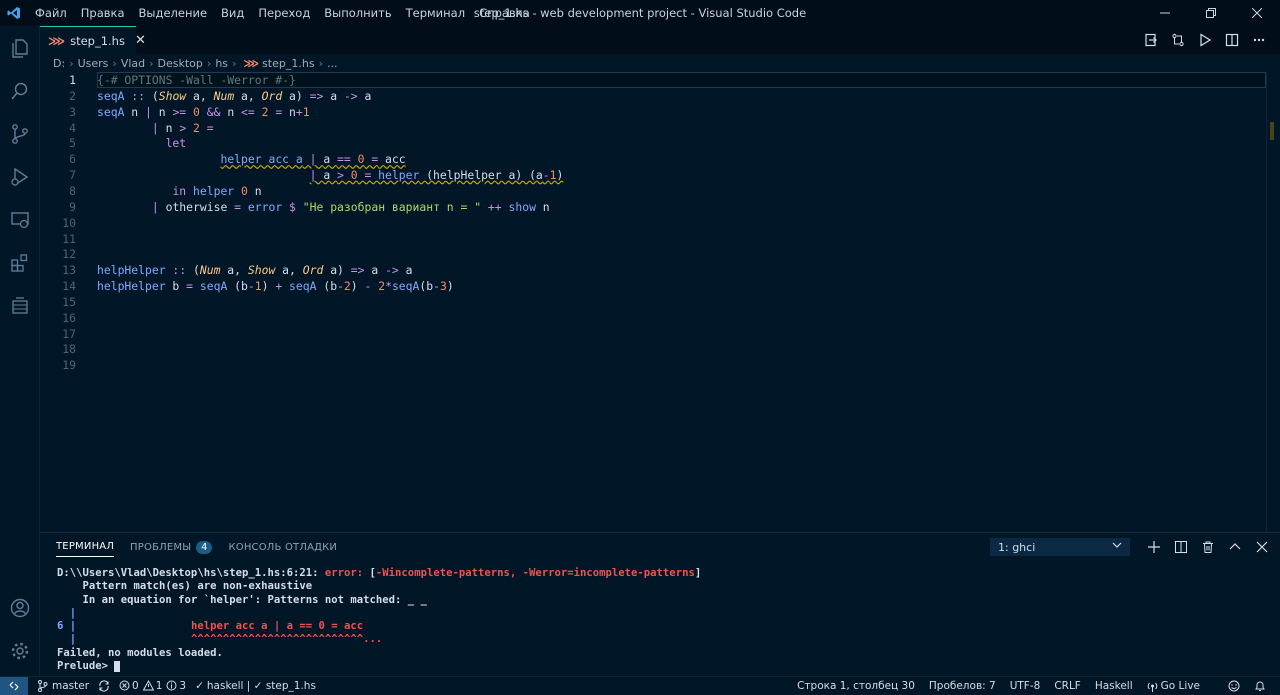  What do you see at coordinates (179, 111) in the screenshot?
I see `code-token: >=` at bounding box center [179, 111].